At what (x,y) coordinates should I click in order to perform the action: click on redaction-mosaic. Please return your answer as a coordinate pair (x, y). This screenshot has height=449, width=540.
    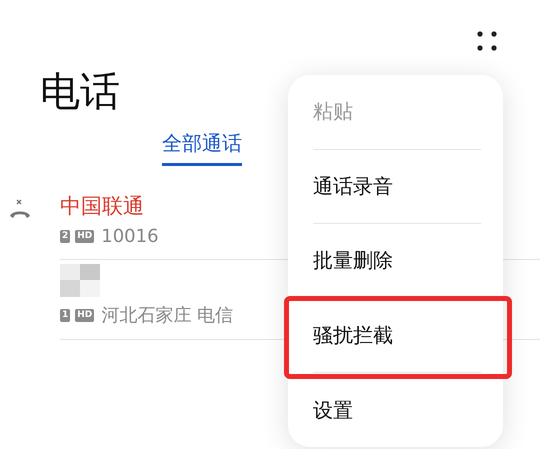
    Looking at the image, I should click on (80, 280).